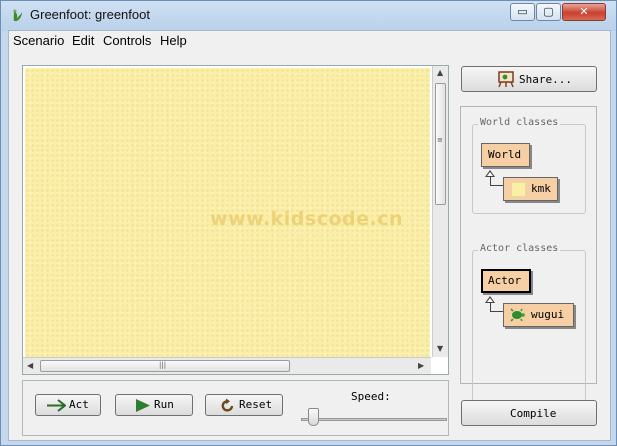  What do you see at coordinates (313, 417) in the screenshot?
I see `speed-slider-thumb` at bounding box center [313, 417].